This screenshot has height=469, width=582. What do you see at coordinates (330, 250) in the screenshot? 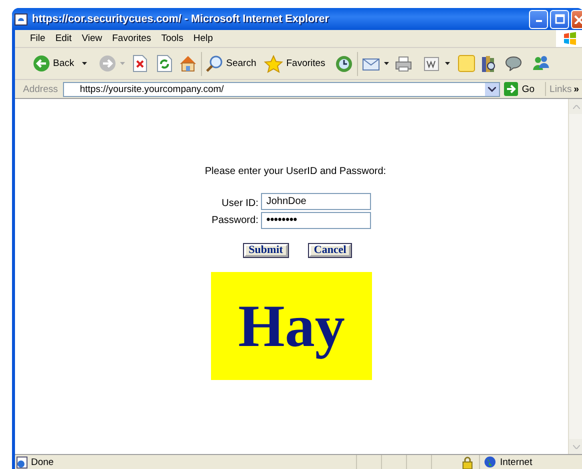
I see `form-button: Cancel` at bounding box center [330, 250].